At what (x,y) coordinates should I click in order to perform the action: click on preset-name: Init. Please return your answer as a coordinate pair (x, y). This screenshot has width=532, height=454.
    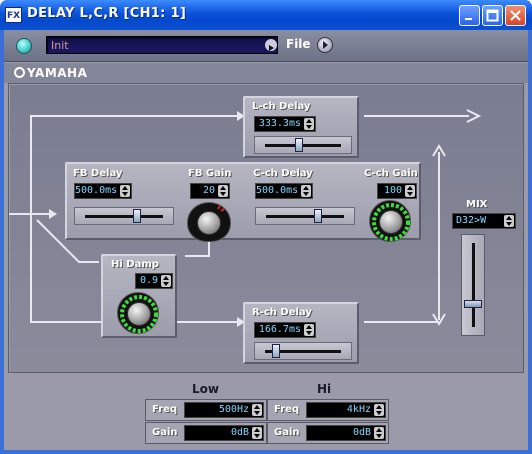
    Looking at the image, I should click on (60, 45).